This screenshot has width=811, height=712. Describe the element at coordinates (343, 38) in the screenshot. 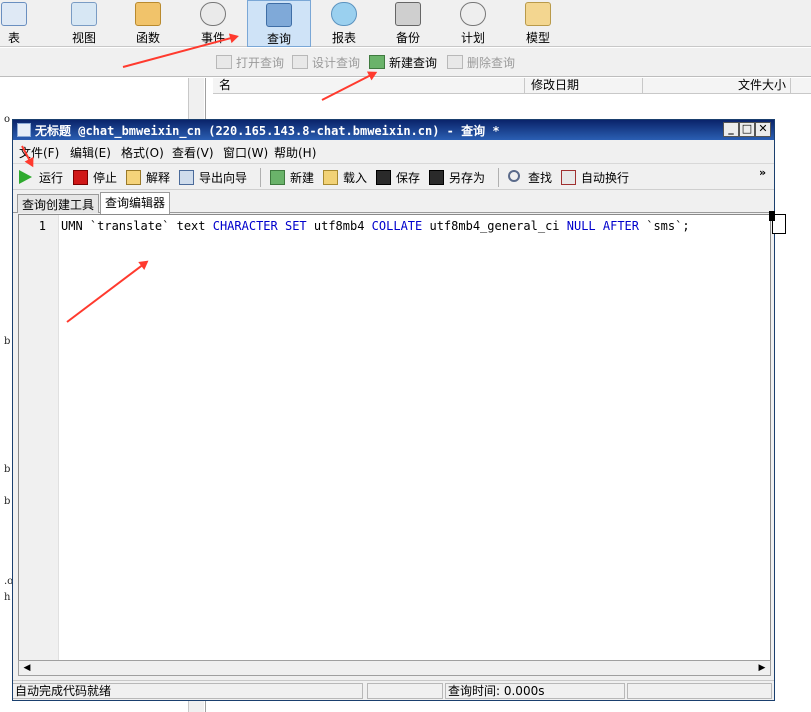

I see `toolbar-report-label: 报表` at that location.